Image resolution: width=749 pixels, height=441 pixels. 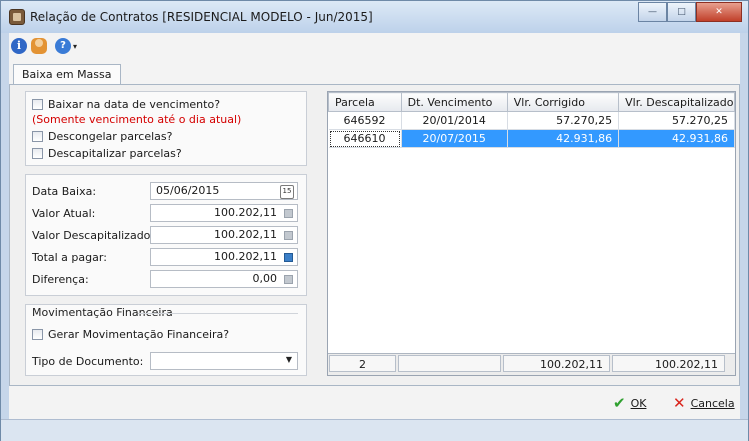 What do you see at coordinates (719, 12) in the screenshot?
I see `close-button: ✕` at bounding box center [719, 12].